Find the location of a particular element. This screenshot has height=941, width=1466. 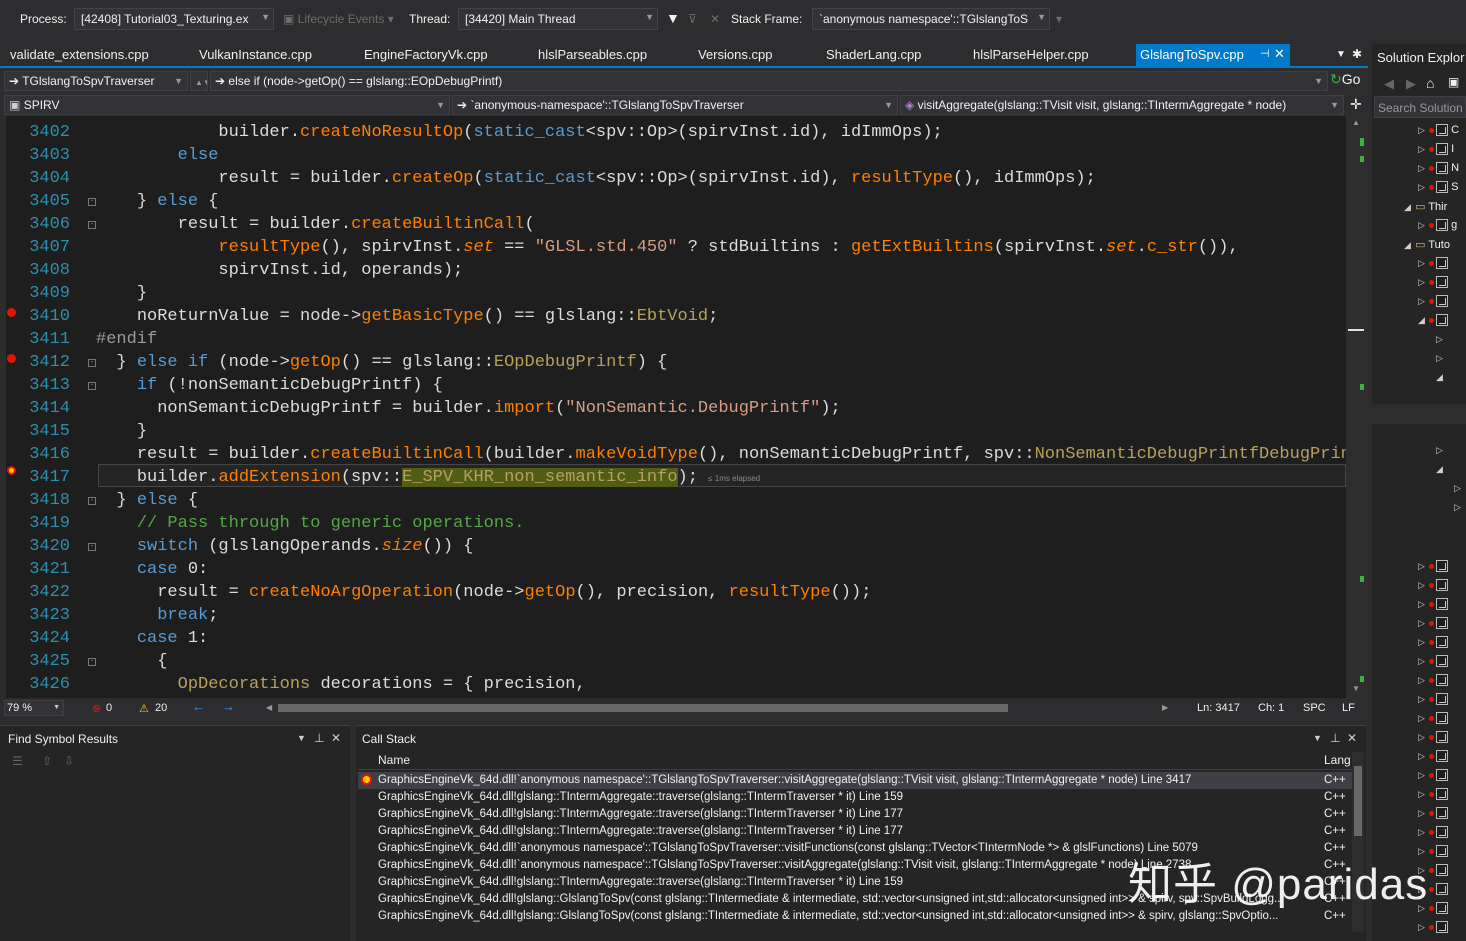

error-count: 0 is located at coordinates (109, 708).